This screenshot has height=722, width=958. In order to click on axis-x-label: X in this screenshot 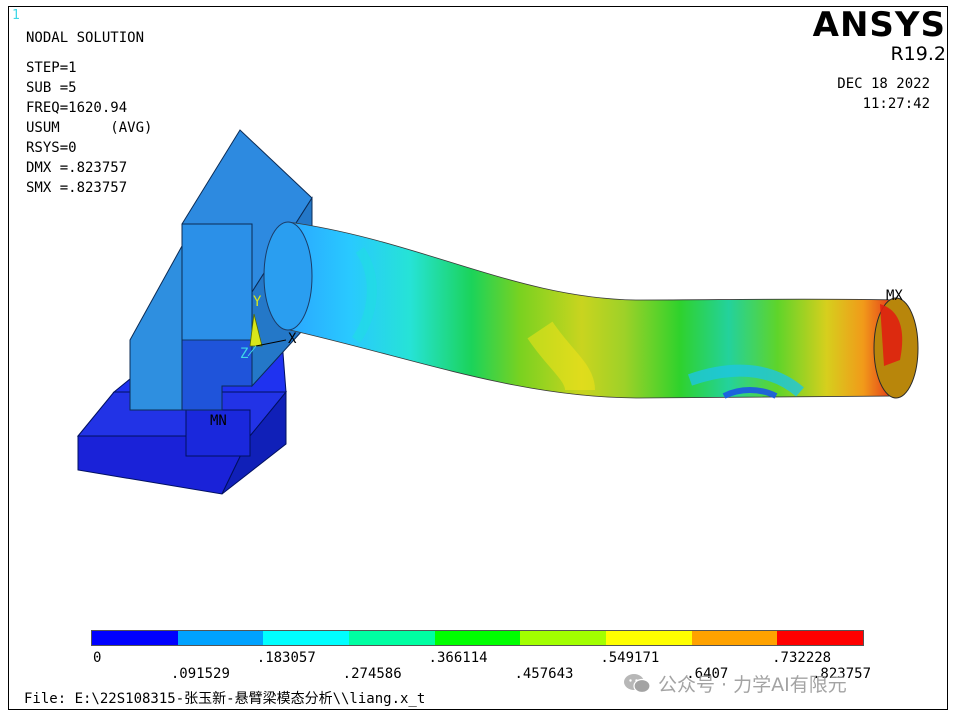, I will do `click(292, 339)`.